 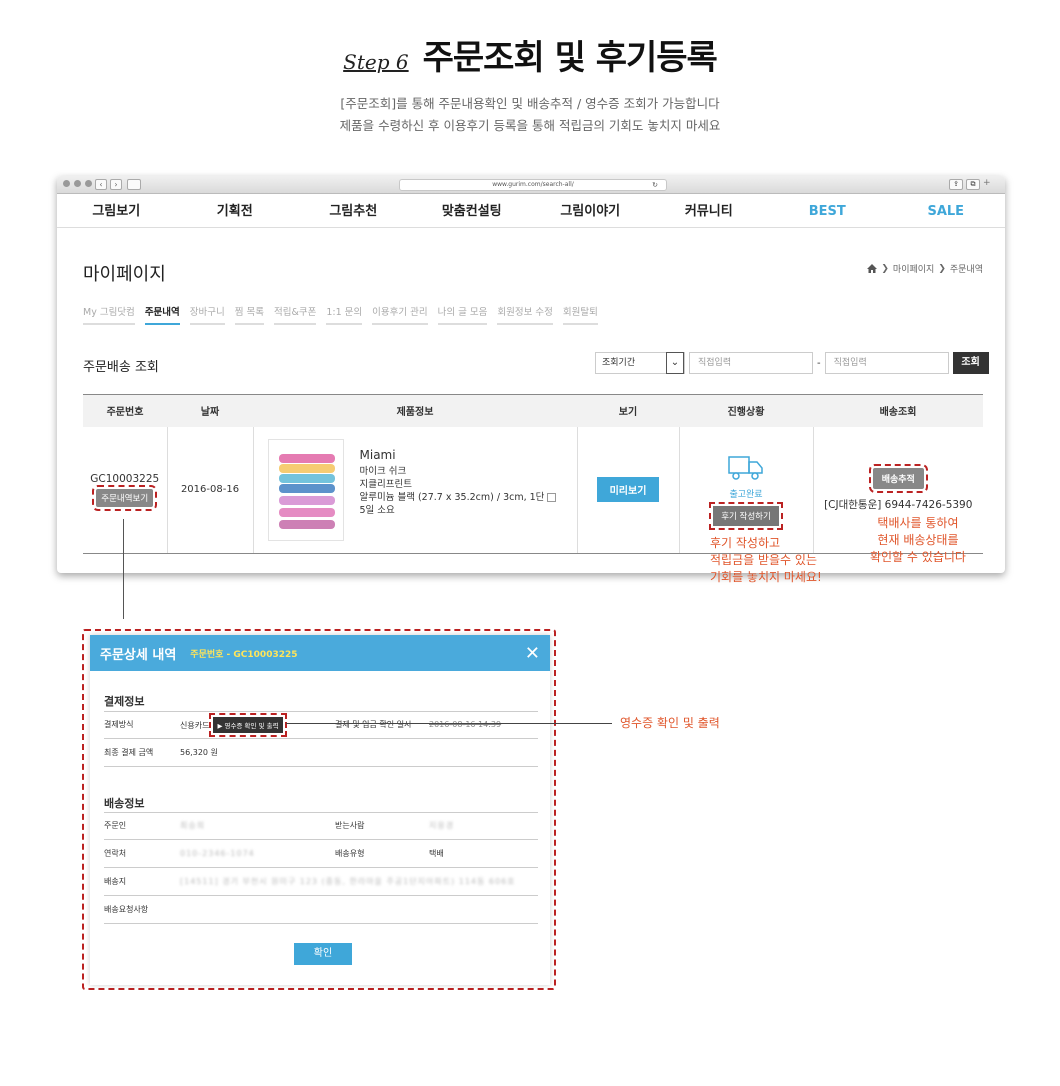 I want to click on payment-date: 2016-08-16 14:39, so click(x=465, y=724).